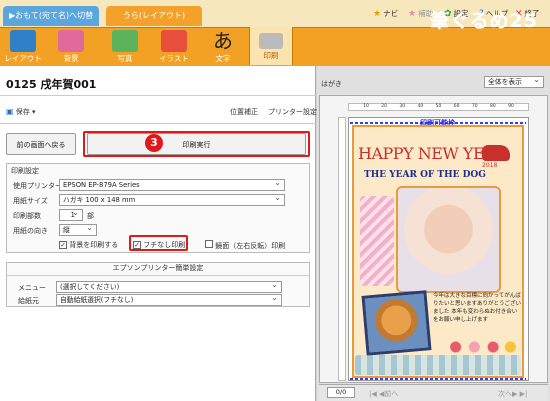 This screenshot has height=401, width=550. What do you see at coordinates (396, 323) in the screenshot?
I see `dog-photo` at bounding box center [396, 323].